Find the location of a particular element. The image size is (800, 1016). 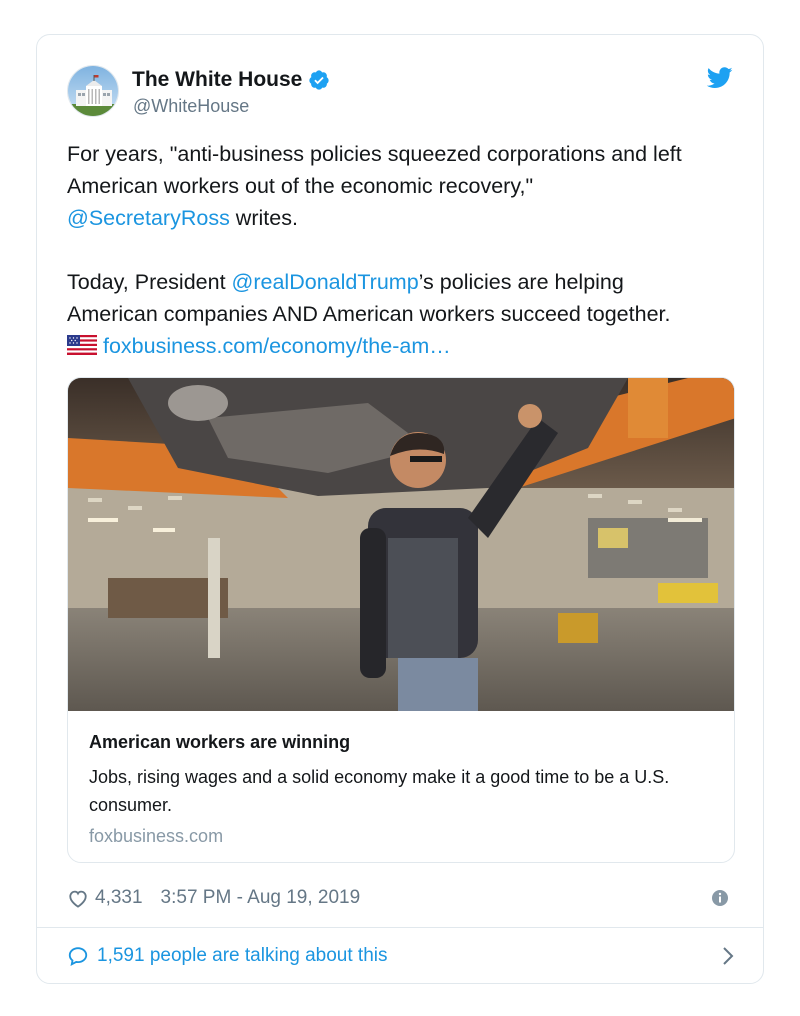

info-icon is located at coordinates (720, 898).